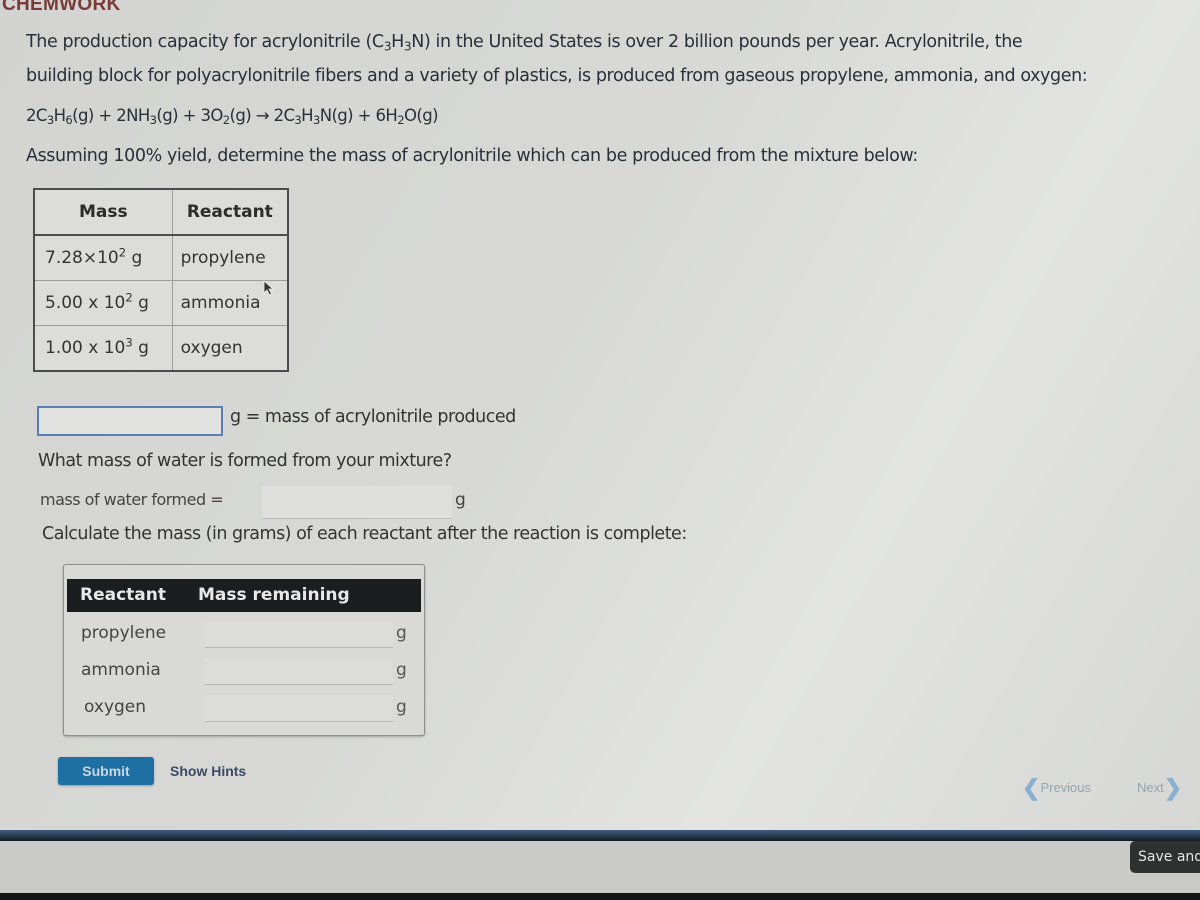  I want to click on mass-cell: 5.00 x 102 g, so click(103, 303).